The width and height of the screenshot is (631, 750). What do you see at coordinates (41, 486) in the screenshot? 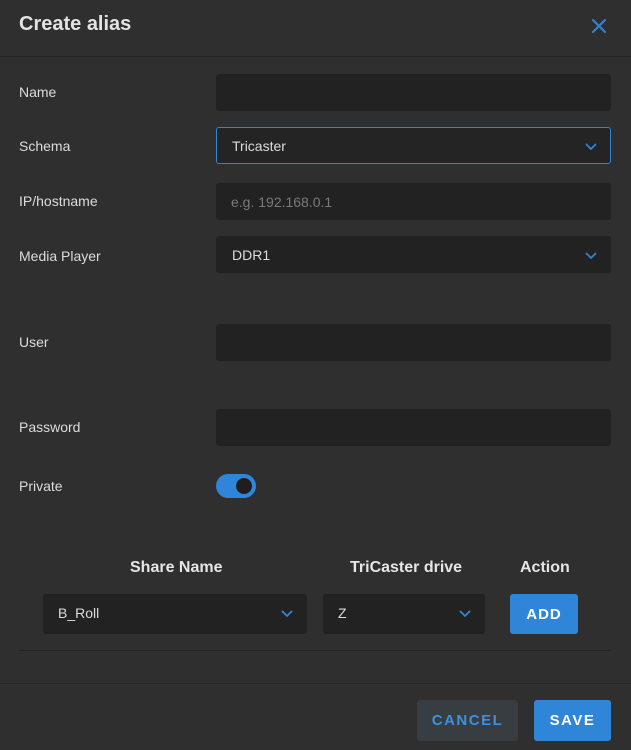
I see `private-label: Private` at bounding box center [41, 486].